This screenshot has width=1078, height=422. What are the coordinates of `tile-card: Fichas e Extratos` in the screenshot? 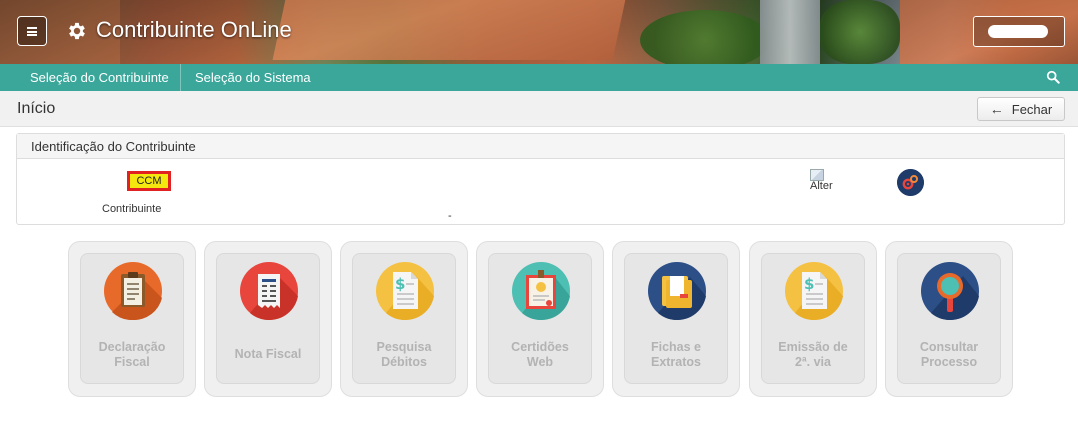 It's located at (676, 318).